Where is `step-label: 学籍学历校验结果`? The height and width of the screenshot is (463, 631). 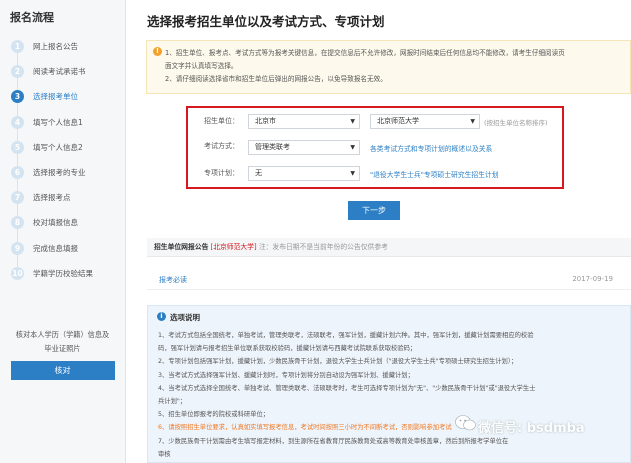
step-label: 学籍学历校验结果 is located at coordinates (63, 273).